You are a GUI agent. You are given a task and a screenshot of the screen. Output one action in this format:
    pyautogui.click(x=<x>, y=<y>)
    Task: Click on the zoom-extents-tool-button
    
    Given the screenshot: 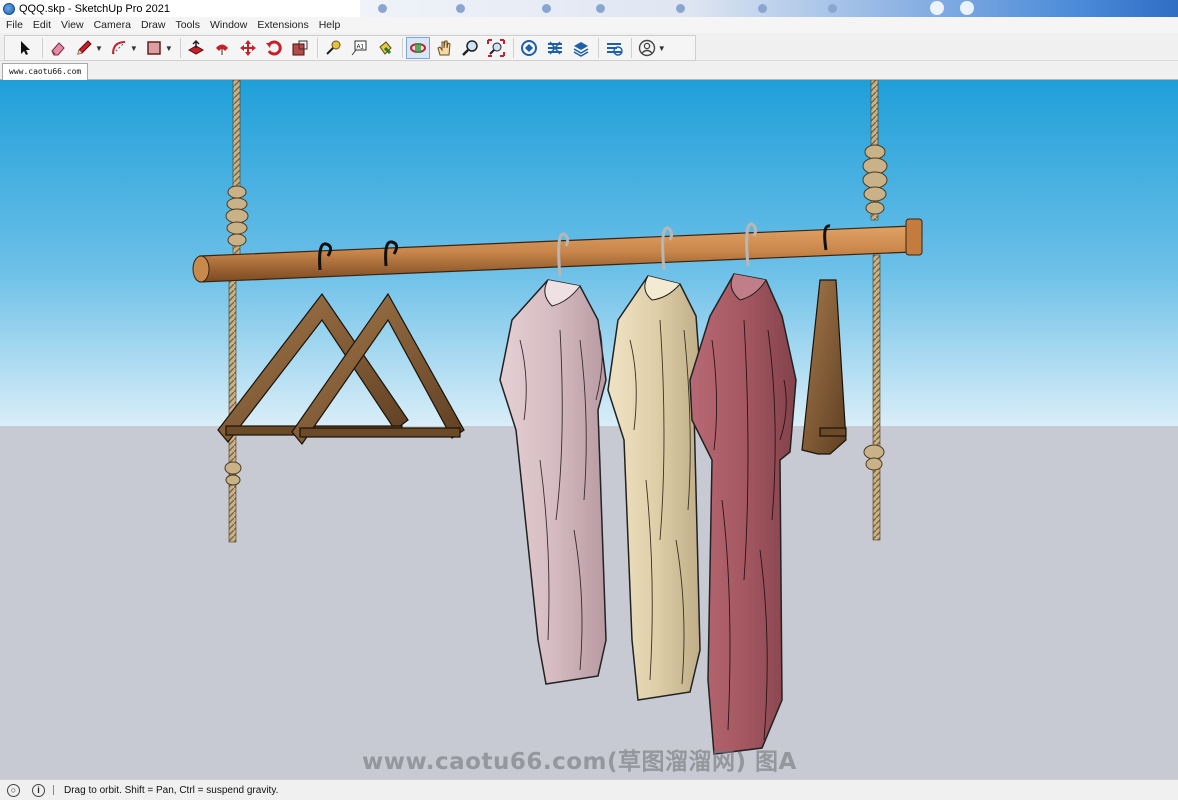 What is the action you would take?
    pyautogui.click(x=496, y=48)
    